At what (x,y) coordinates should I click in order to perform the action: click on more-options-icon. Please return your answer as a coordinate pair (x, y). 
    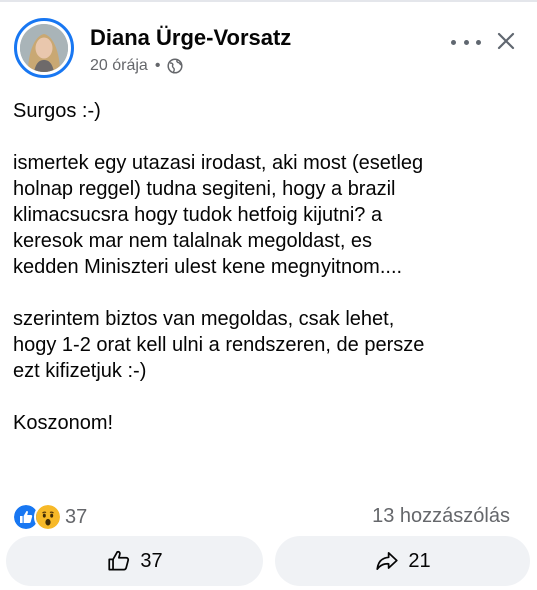
    Looking at the image, I should click on (466, 42).